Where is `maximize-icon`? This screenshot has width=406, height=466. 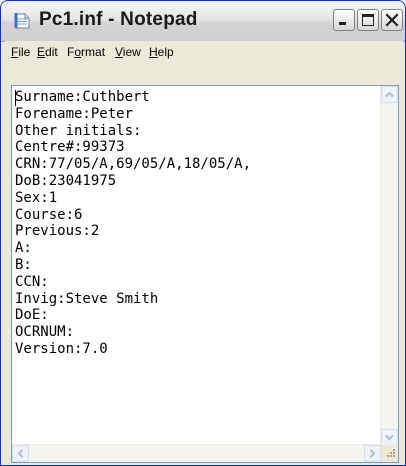
maximize-icon is located at coordinates (368, 20).